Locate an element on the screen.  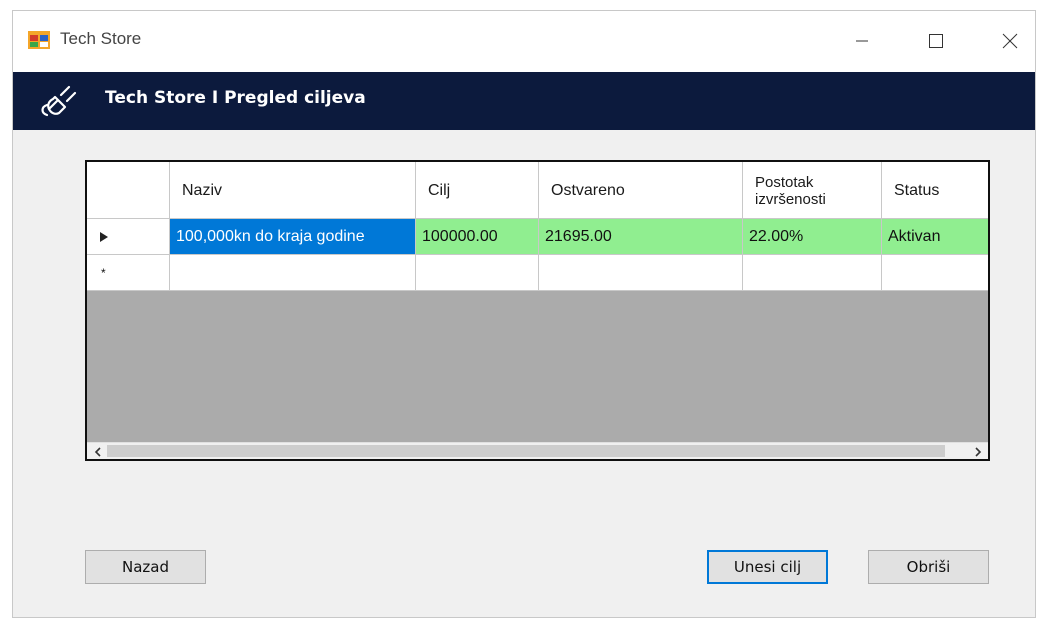
window-title: Tech Store is located at coordinates (101, 38).